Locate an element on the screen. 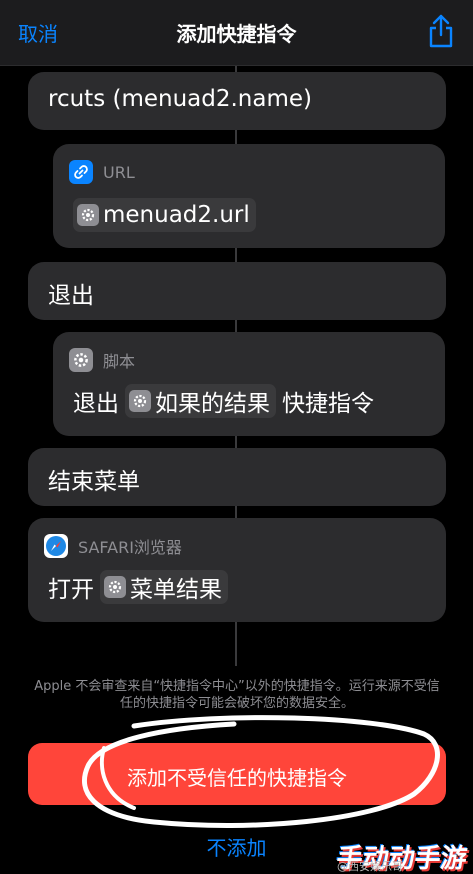  url-variable-token: menuad2.url is located at coordinates (164, 215).